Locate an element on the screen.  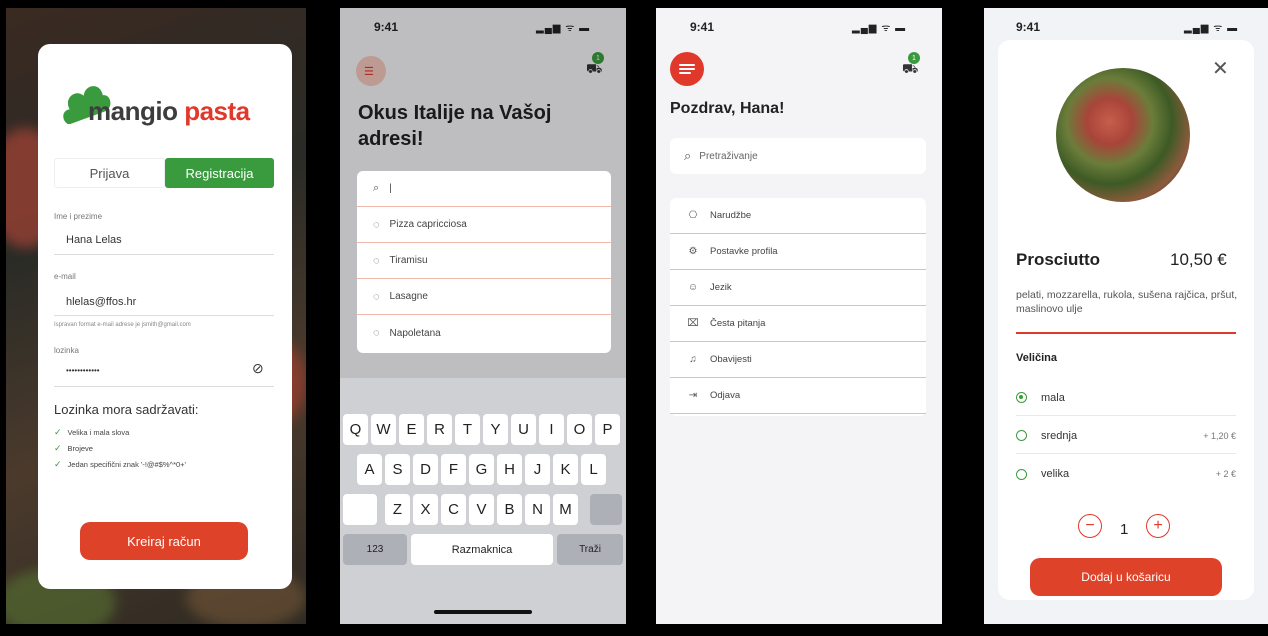
key: F is located at coordinates (453, 469).